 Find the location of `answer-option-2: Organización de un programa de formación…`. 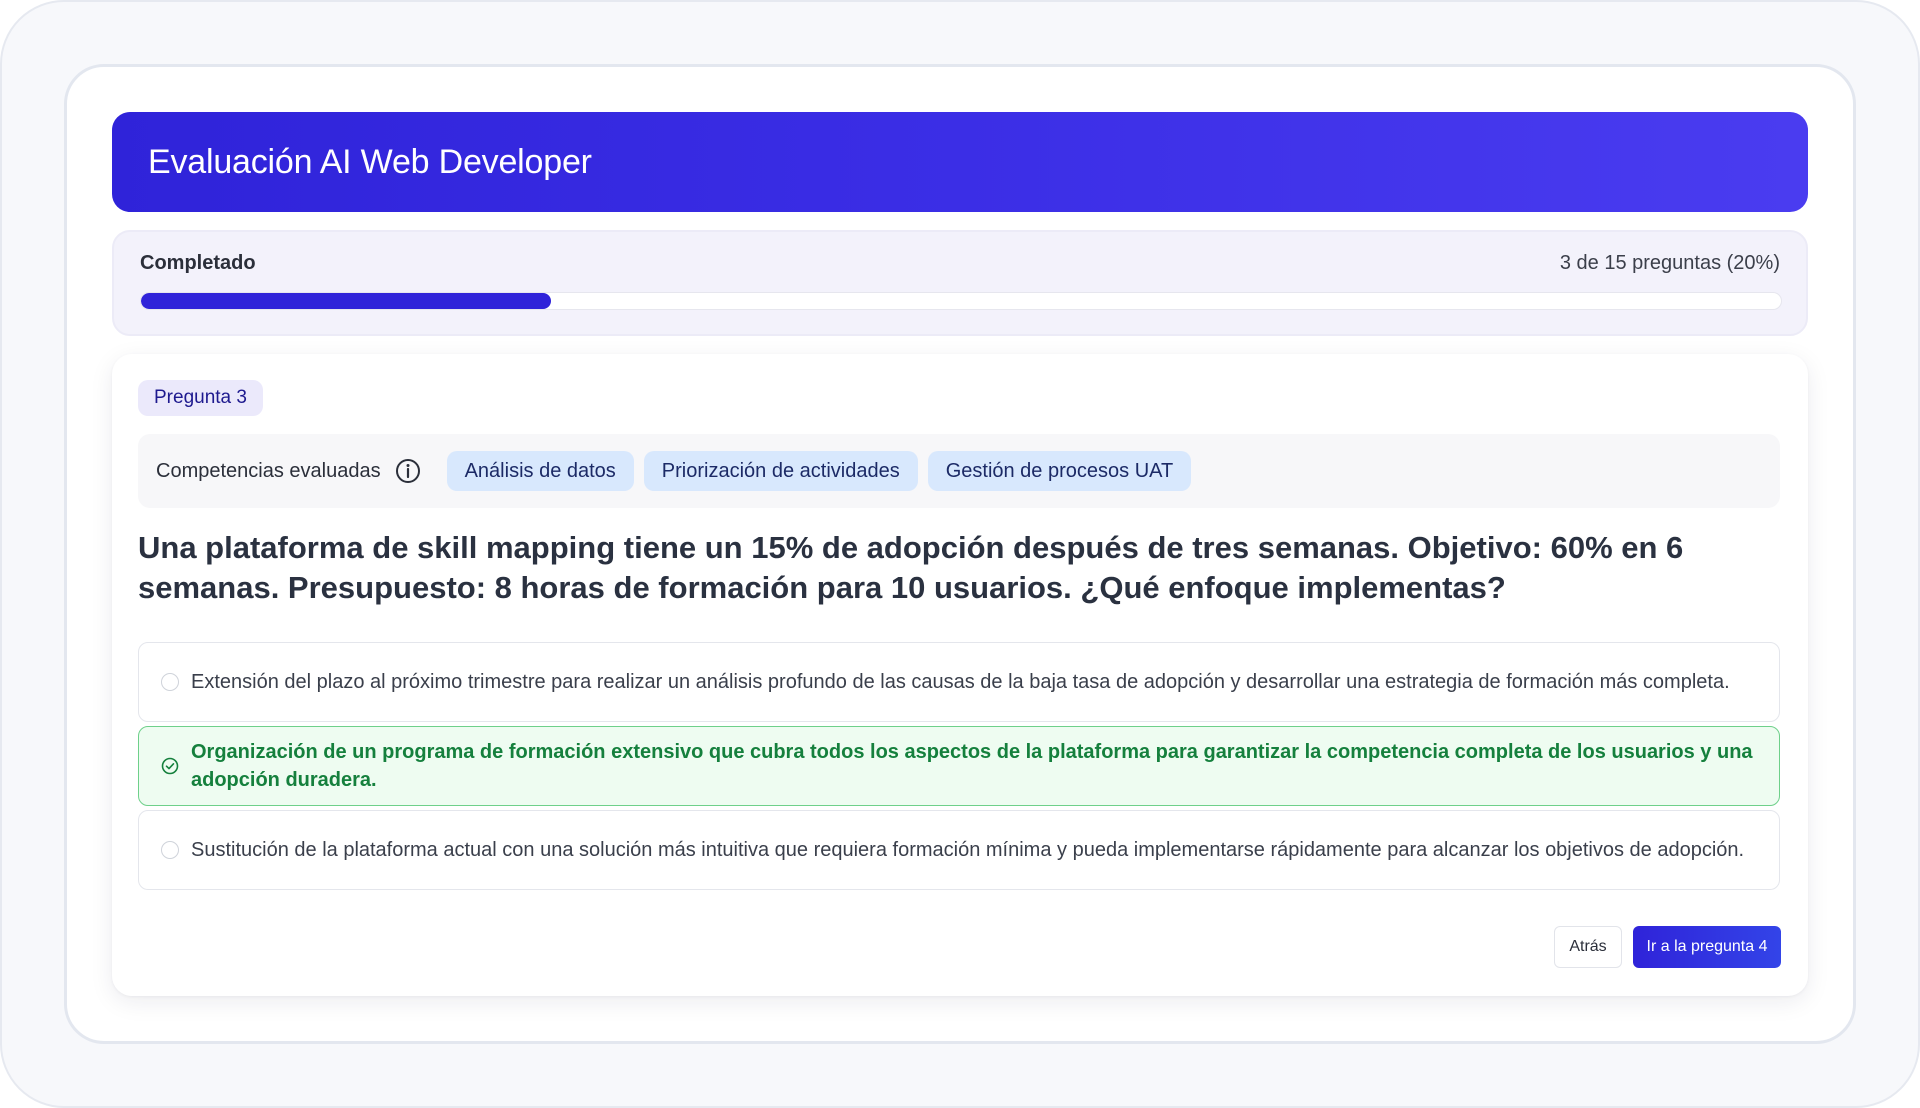

answer-option-2: Organización de un programa de formación… is located at coordinates (959, 766).